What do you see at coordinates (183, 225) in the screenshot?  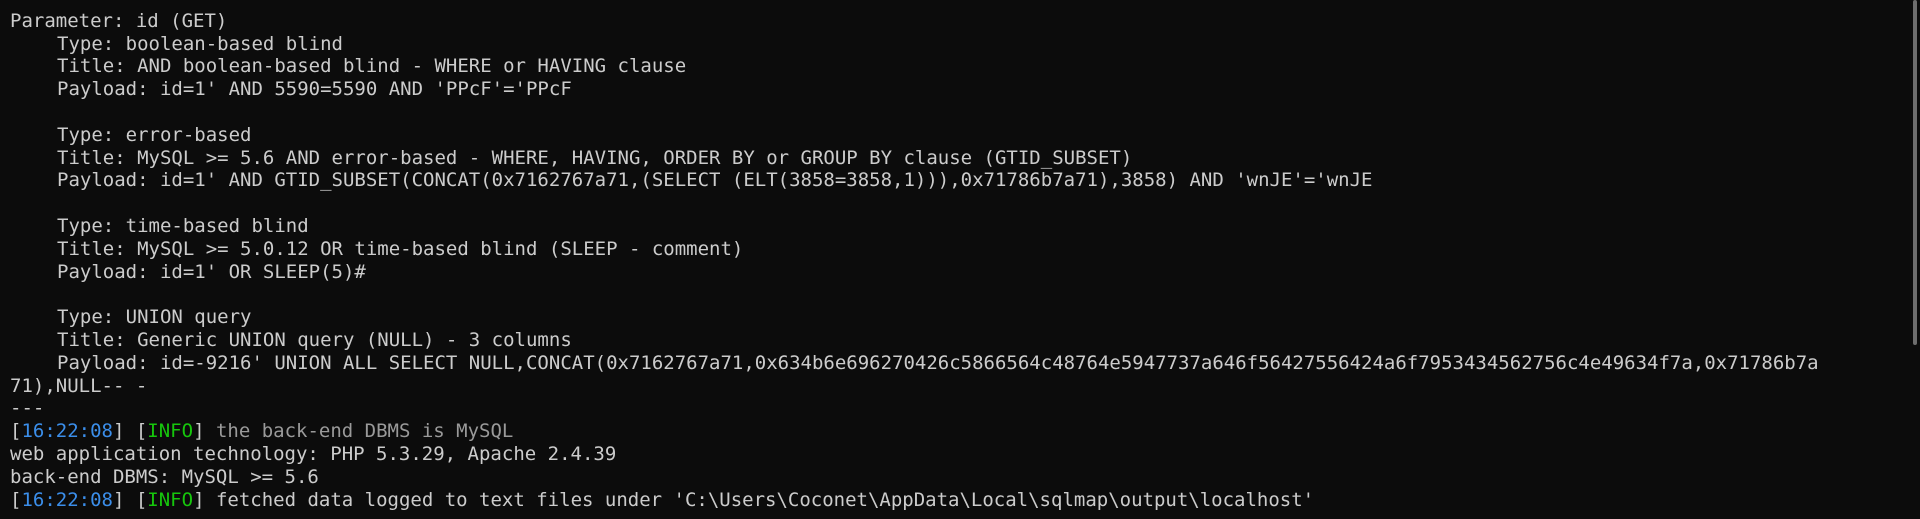 I see `injection-type: Type: time-based blind` at bounding box center [183, 225].